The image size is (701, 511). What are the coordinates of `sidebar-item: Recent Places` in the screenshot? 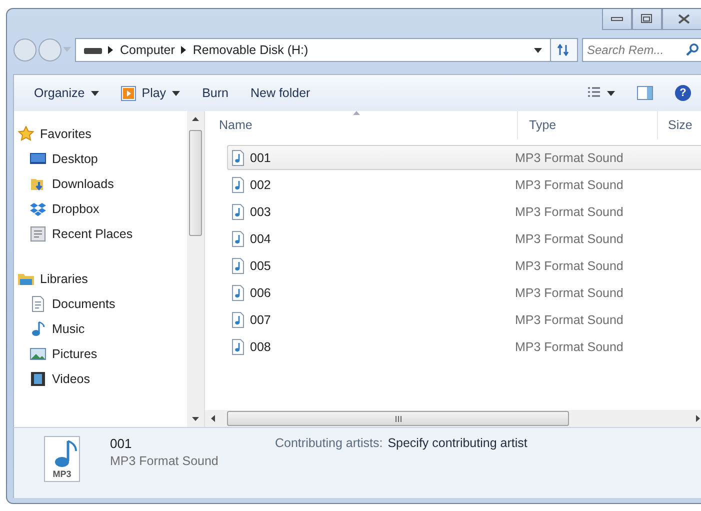 It's located at (102, 233).